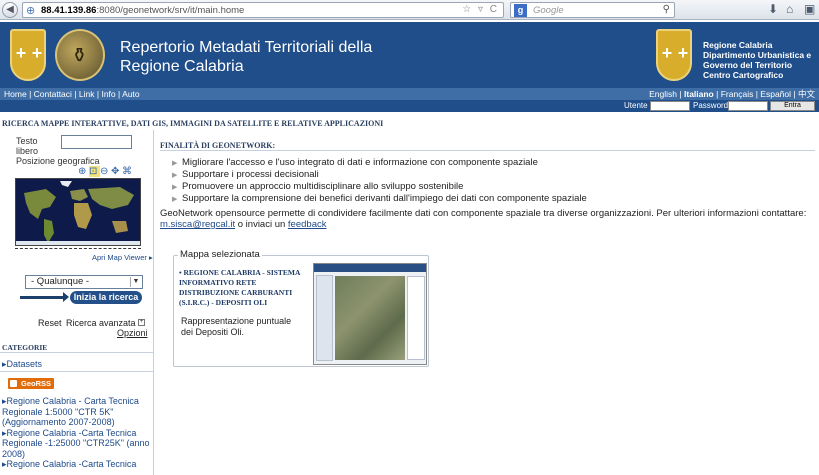 The height and width of the screenshot is (475, 819). What do you see at coordinates (409, 106) in the screenshot?
I see `login-bar: Utente Password Entra` at bounding box center [409, 106].